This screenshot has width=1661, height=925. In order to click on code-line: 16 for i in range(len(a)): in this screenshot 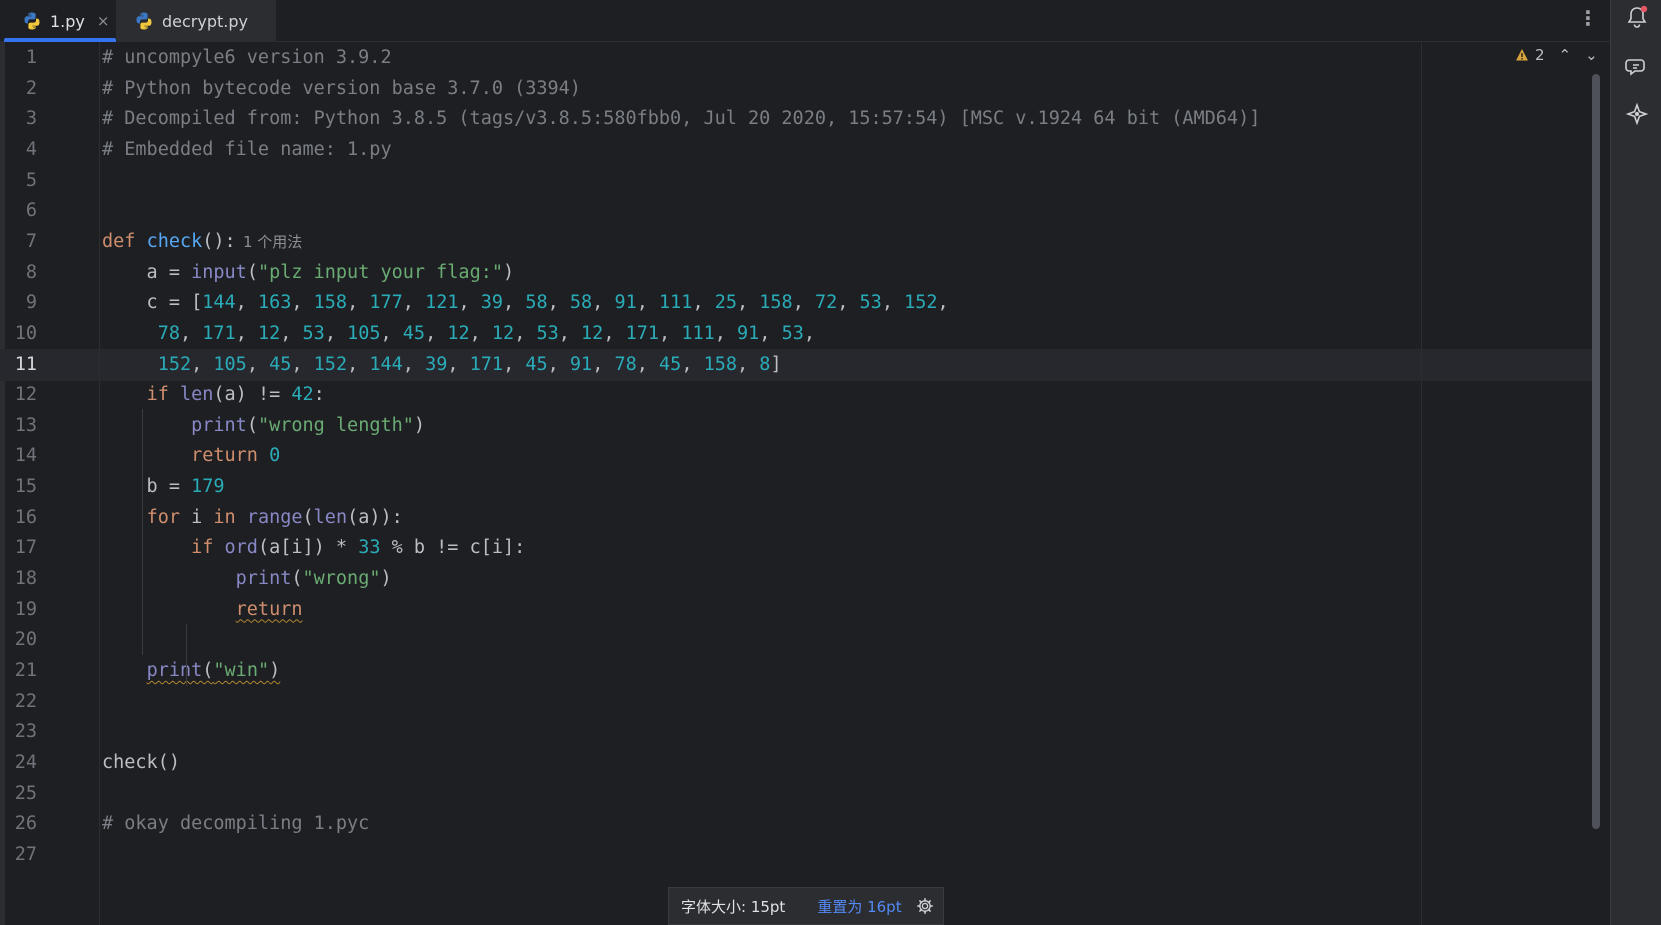, I will do `click(800, 518)`.